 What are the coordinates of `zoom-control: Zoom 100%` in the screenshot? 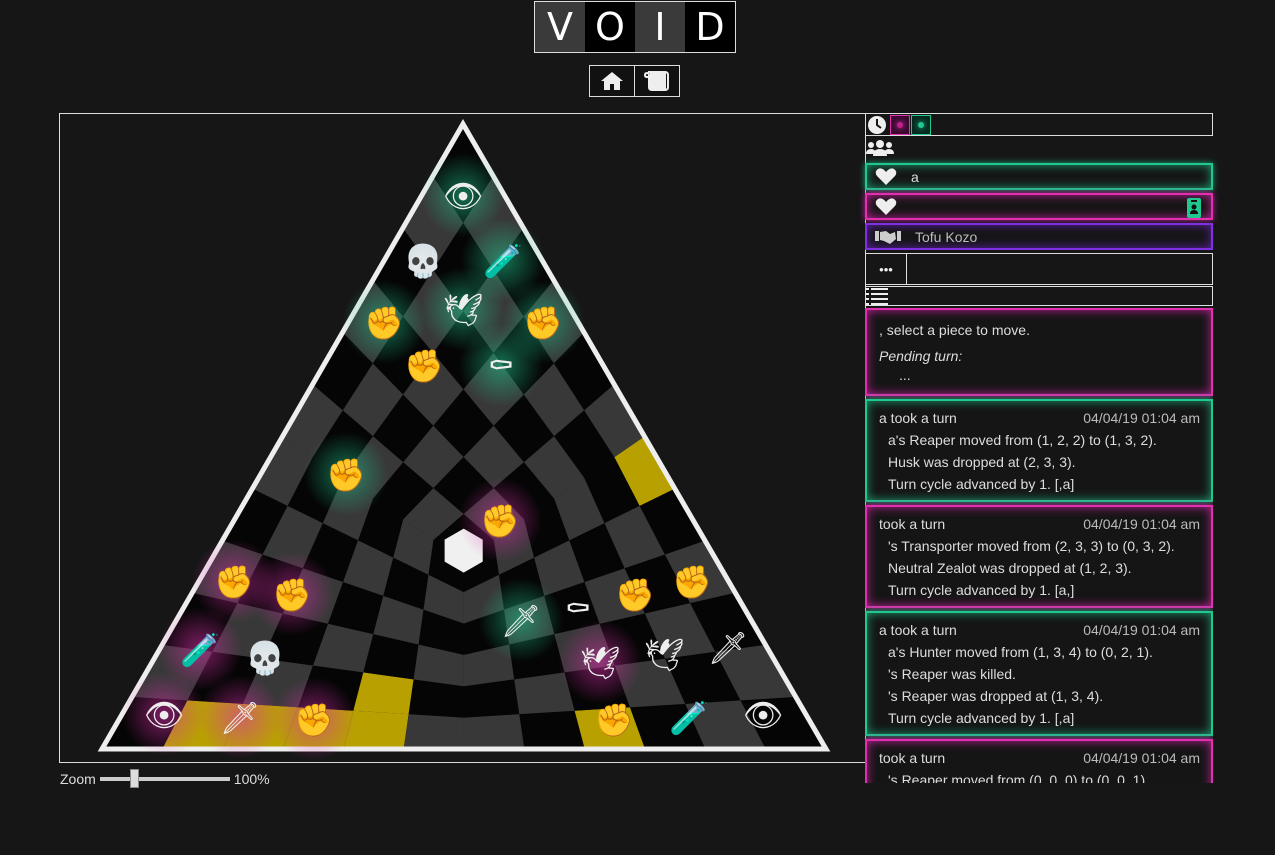 It's located at (165, 778).